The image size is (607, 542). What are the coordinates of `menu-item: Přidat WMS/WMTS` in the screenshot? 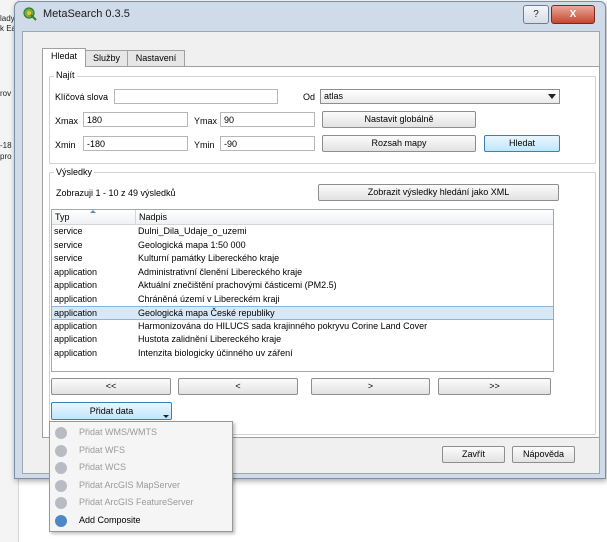 It's located at (141, 433).